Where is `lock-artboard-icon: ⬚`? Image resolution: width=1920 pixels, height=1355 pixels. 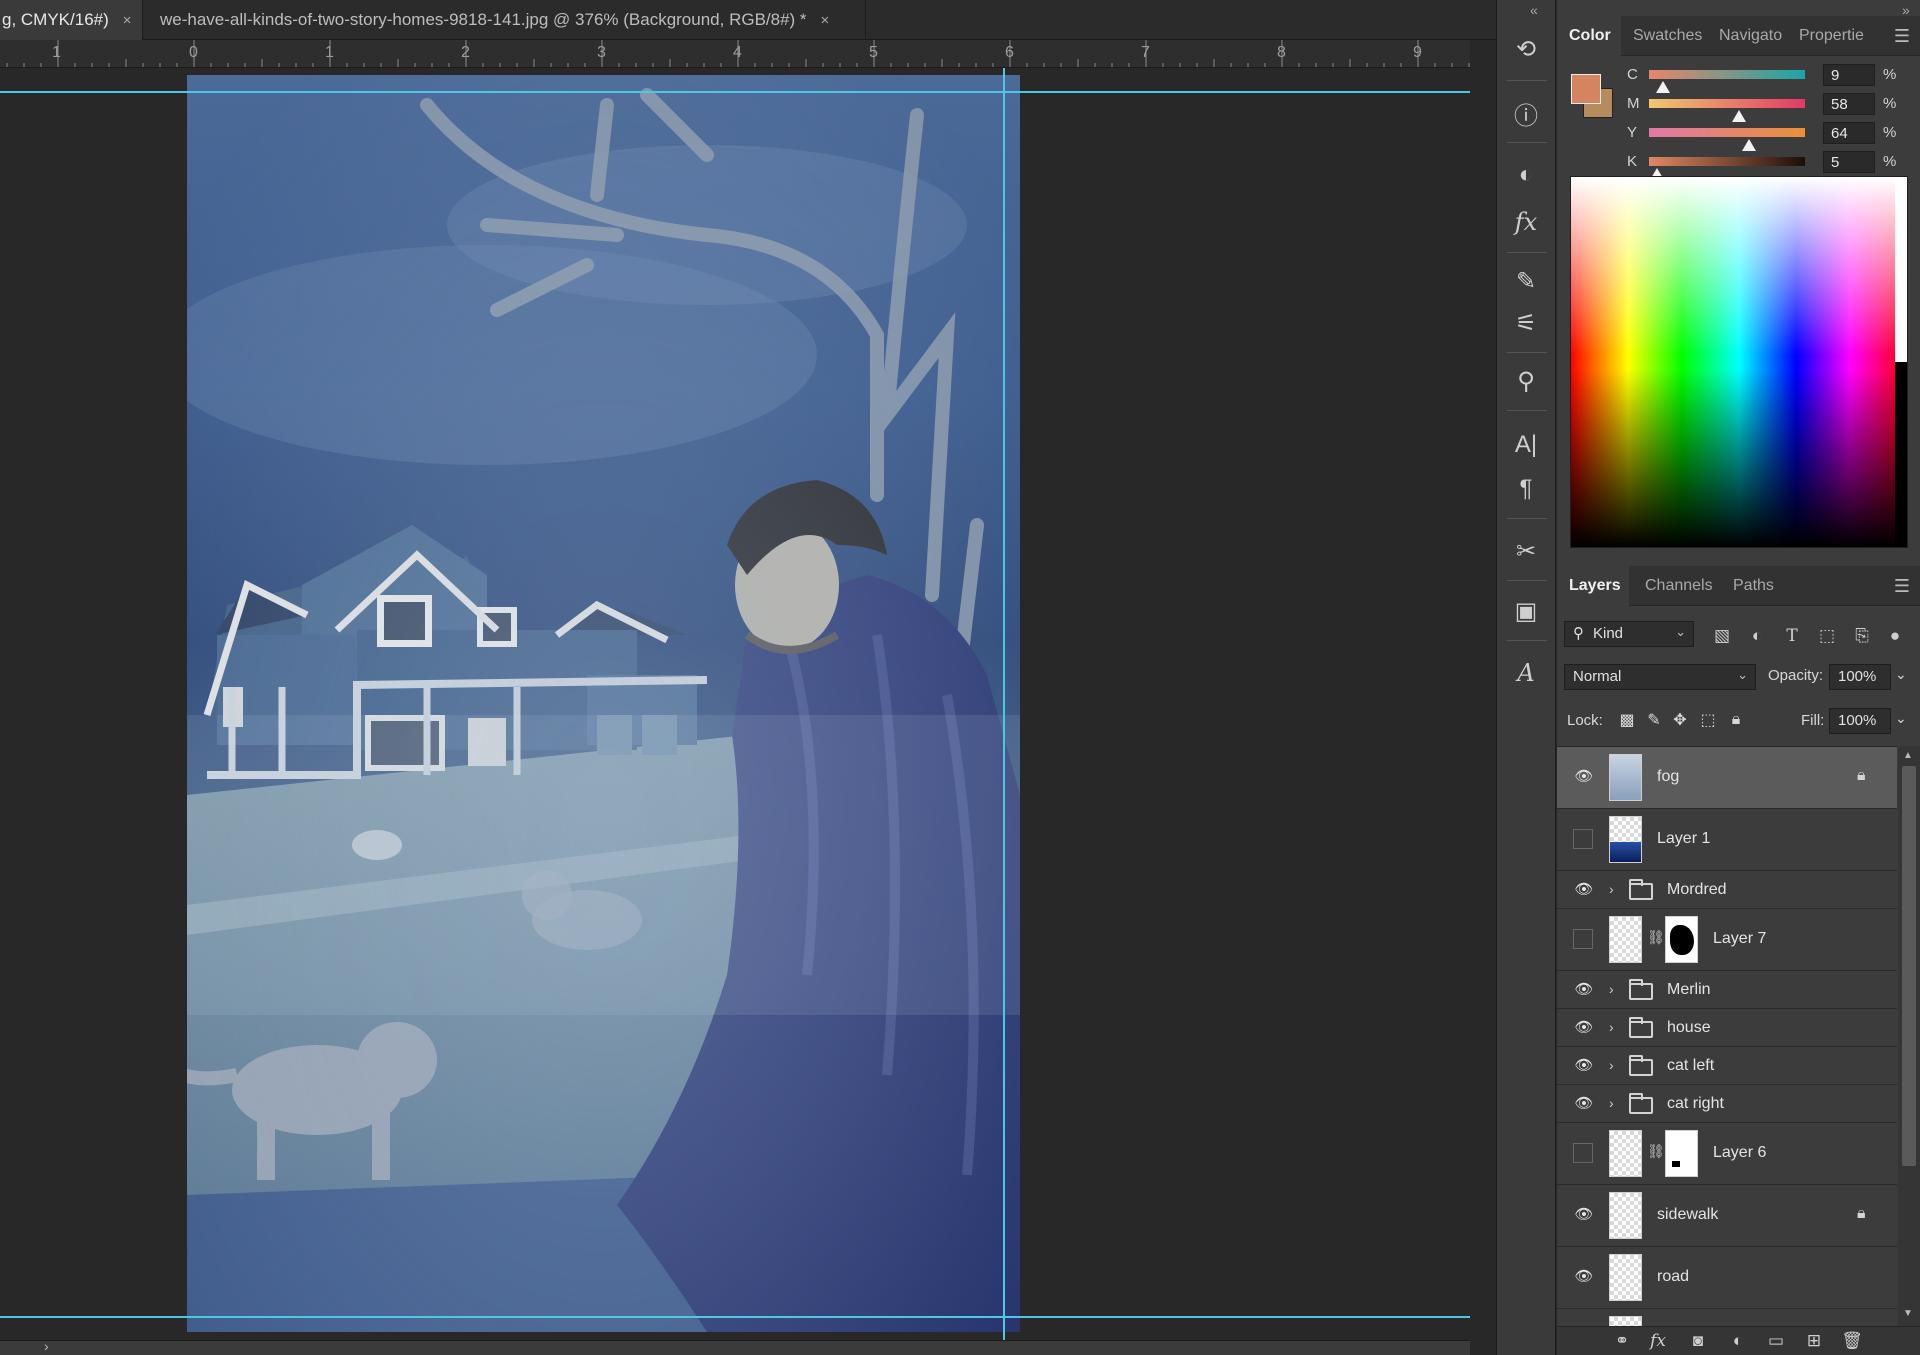
lock-artboard-icon: ⬚ is located at coordinates (1708, 720).